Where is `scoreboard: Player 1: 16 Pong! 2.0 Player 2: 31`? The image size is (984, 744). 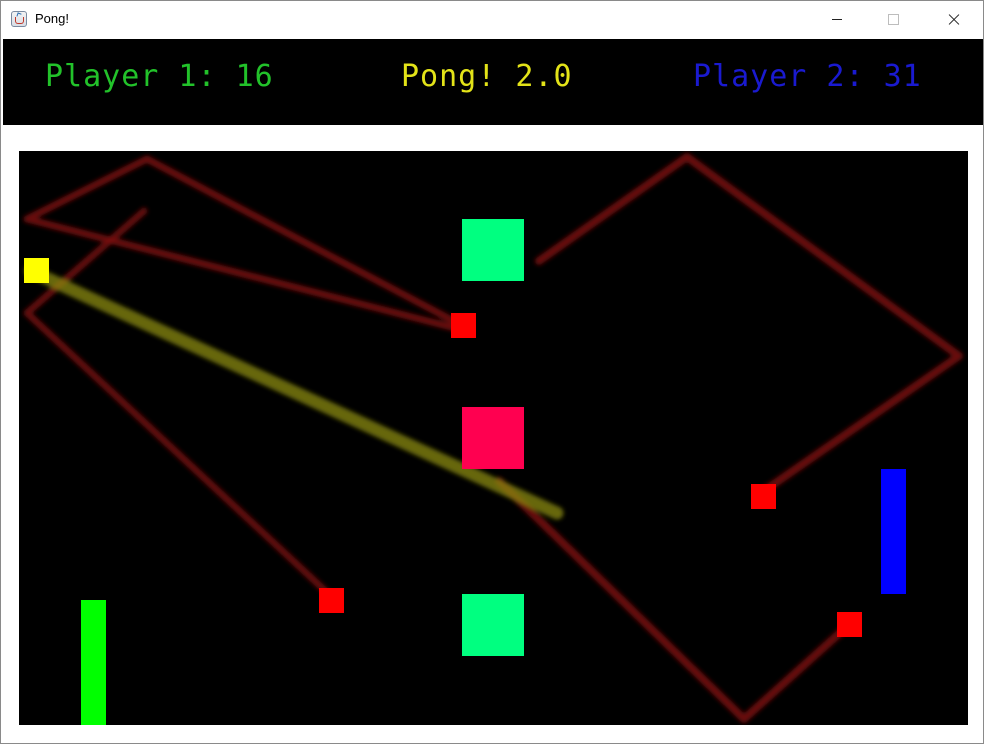 scoreboard: Player 1: 16 Pong! 2.0 Player 2: 31 is located at coordinates (493, 82).